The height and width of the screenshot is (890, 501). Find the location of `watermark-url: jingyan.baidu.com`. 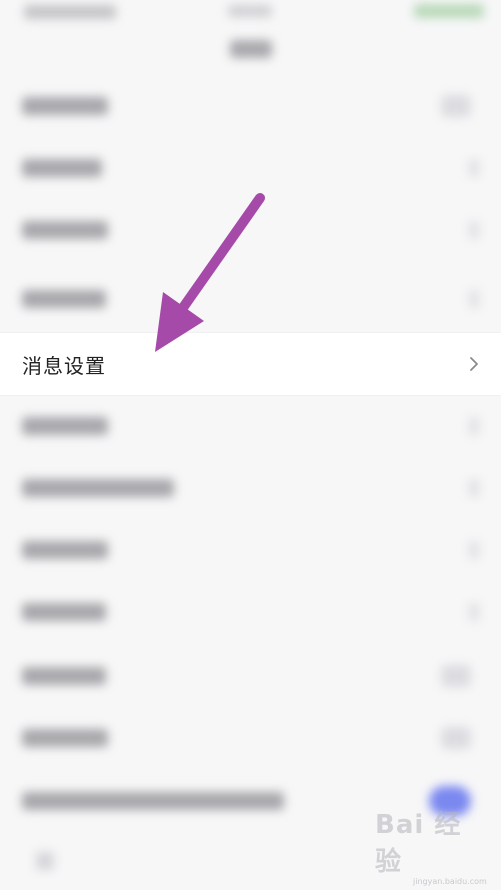

watermark-url: jingyan.baidu.com is located at coordinates (450, 881).